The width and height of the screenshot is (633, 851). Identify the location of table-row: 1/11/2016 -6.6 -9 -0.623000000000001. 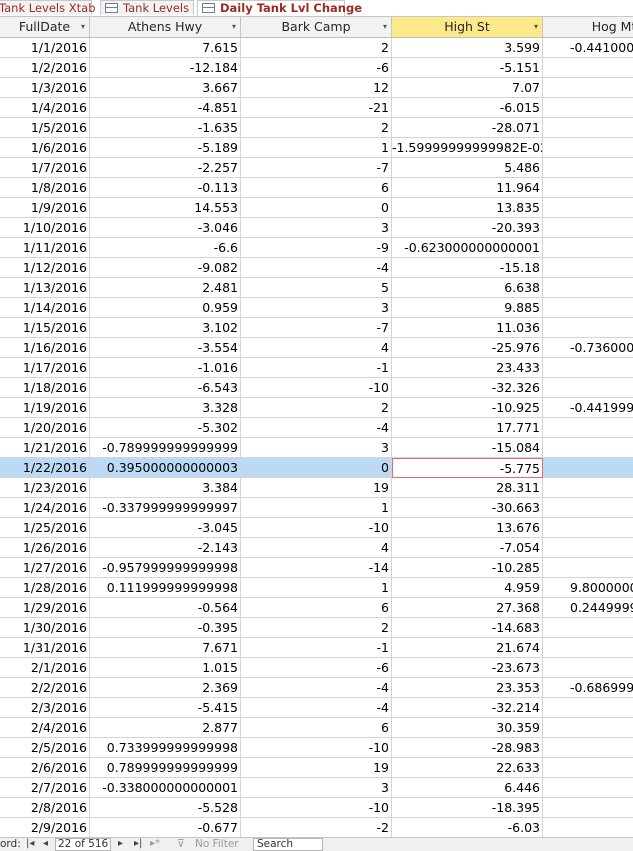
(316, 248).